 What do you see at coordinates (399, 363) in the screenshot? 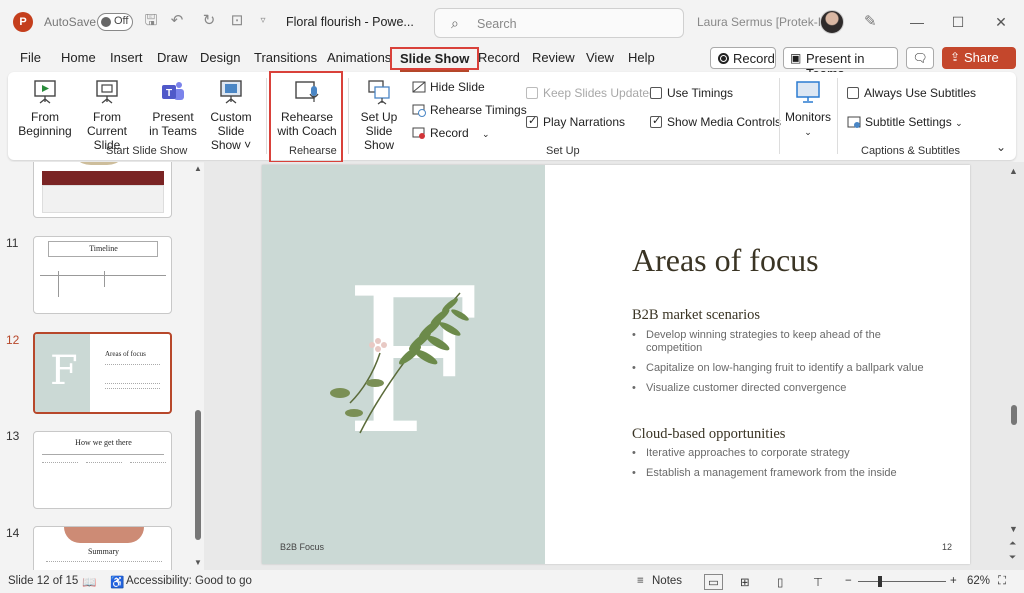
I see `fern-illustration` at bounding box center [399, 363].